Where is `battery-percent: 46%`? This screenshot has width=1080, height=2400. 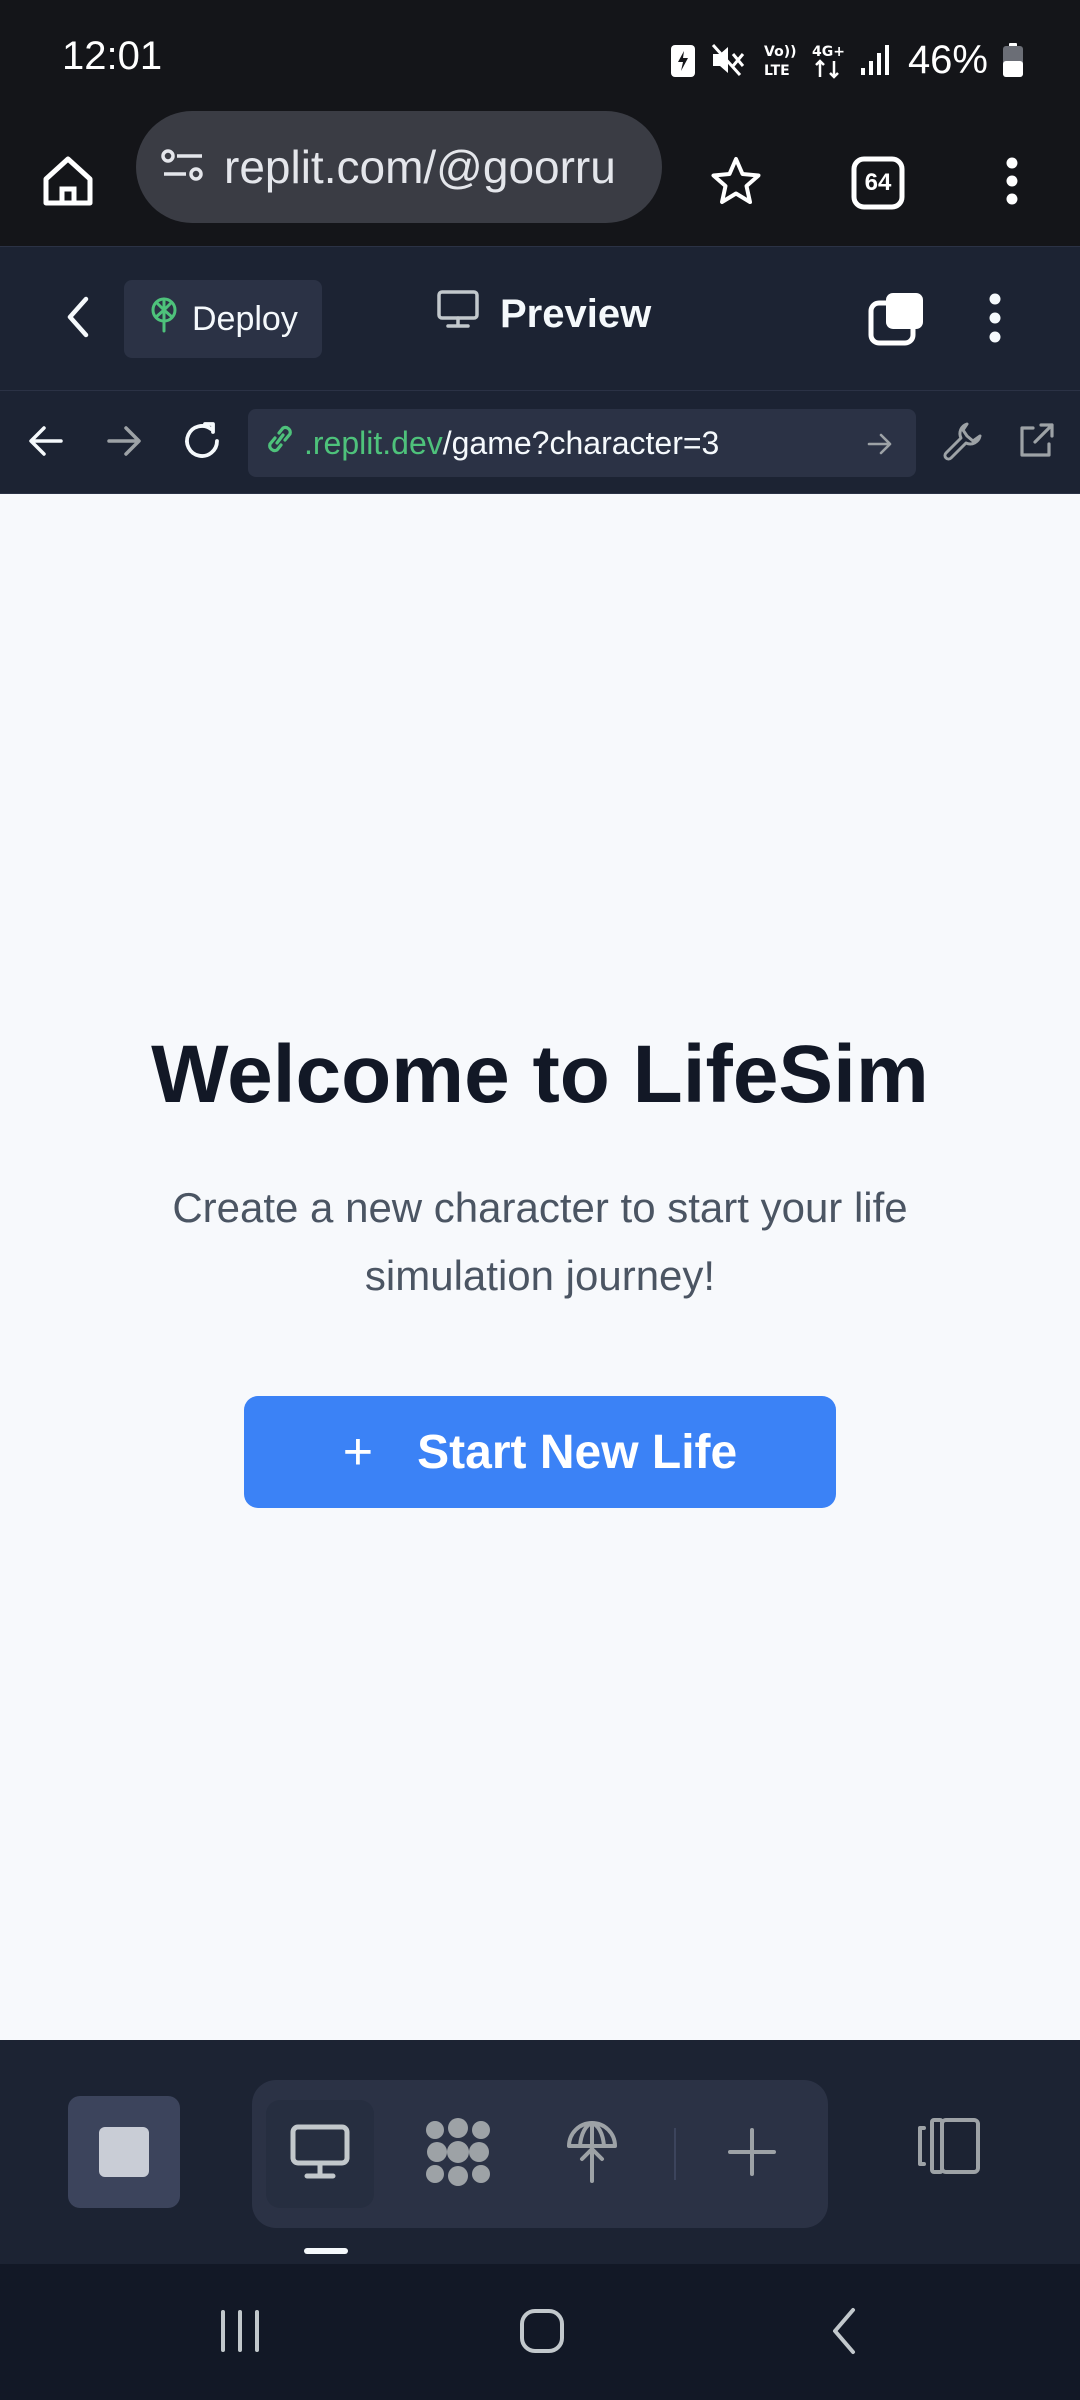 battery-percent: 46% is located at coordinates (947, 59).